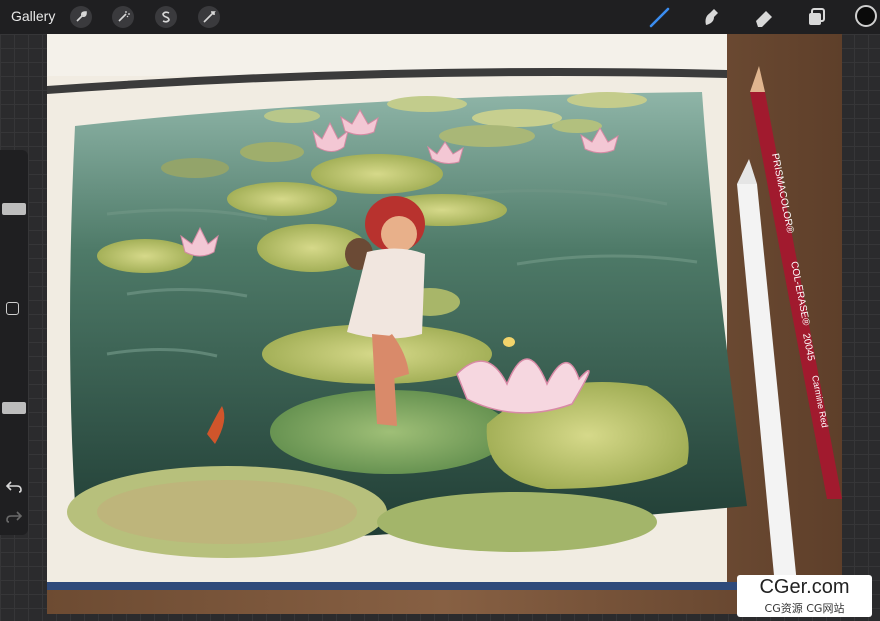 This screenshot has height=621, width=880. Describe the element at coordinates (804, 587) in the screenshot. I see `watermark-title: CGer.com` at that location.